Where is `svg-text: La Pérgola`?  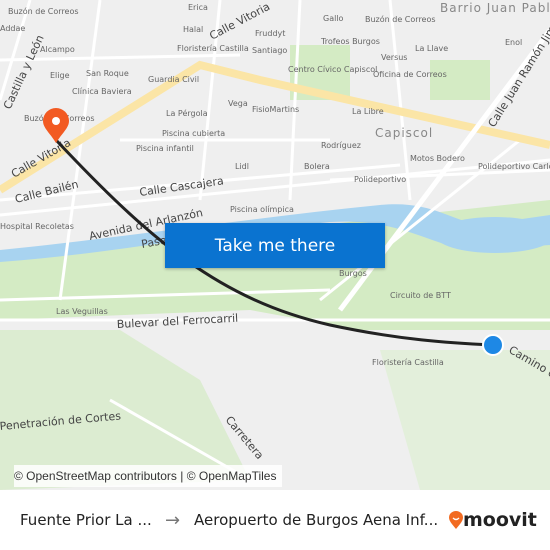 svg-text: La Pérgola is located at coordinates (187, 113).